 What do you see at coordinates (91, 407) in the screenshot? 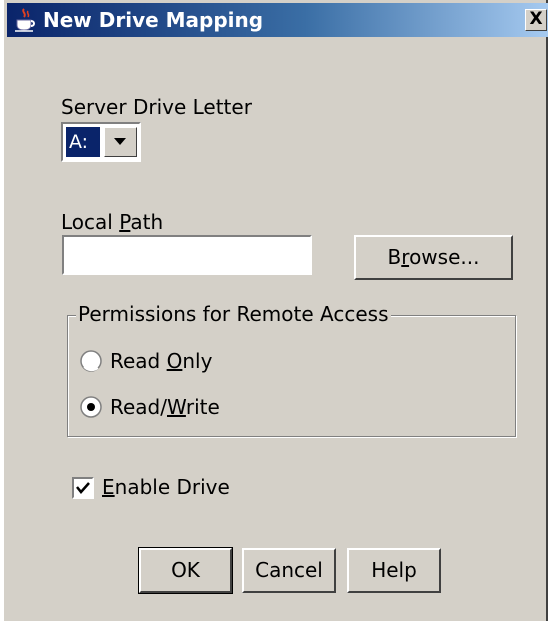
I see `read-write-radio` at bounding box center [91, 407].